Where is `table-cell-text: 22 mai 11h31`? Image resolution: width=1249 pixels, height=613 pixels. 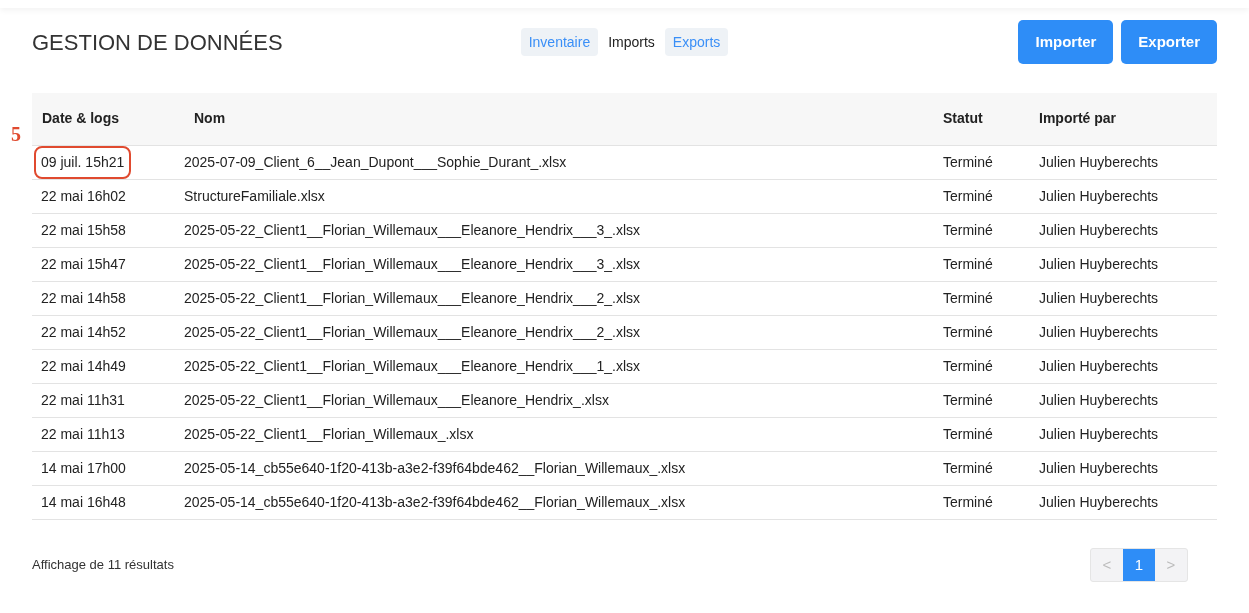 table-cell-text: 22 mai 11h31 is located at coordinates (83, 400).